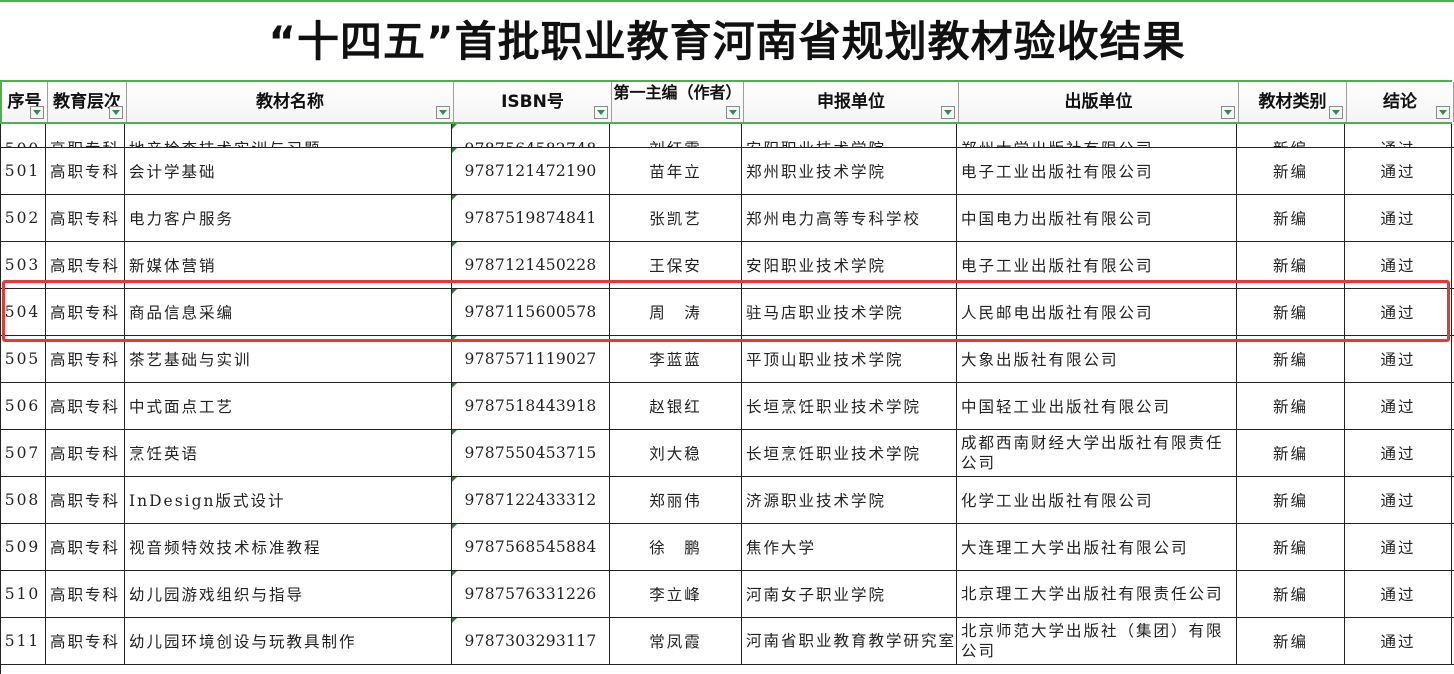 This screenshot has width=1454, height=674. I want to click on cell-publisher: 郑州大学出版社有限公司, so click(1097, 135).